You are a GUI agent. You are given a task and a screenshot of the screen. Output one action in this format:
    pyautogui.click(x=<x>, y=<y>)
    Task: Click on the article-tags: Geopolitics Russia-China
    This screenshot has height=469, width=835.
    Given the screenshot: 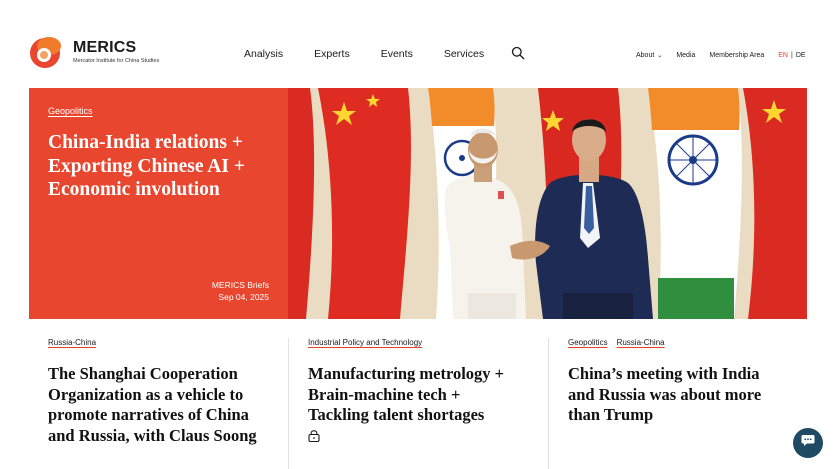 What is the action you would take?
    pyautogui.click(x=687, y=342)
    